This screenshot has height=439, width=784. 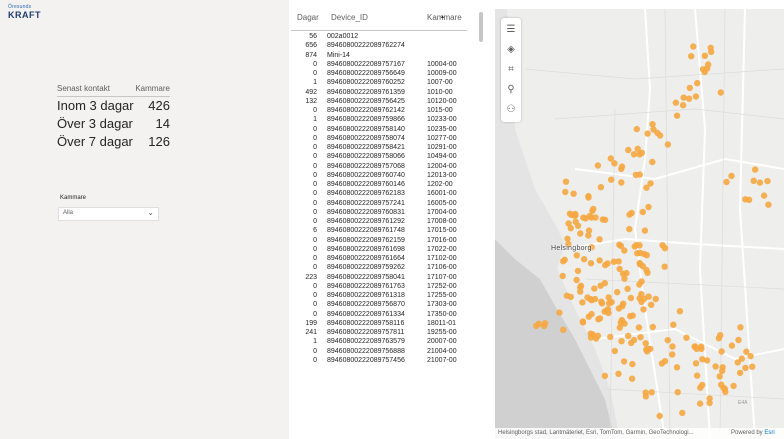 I want to click on search-icon: ⚲, so click(x=511, y=90).